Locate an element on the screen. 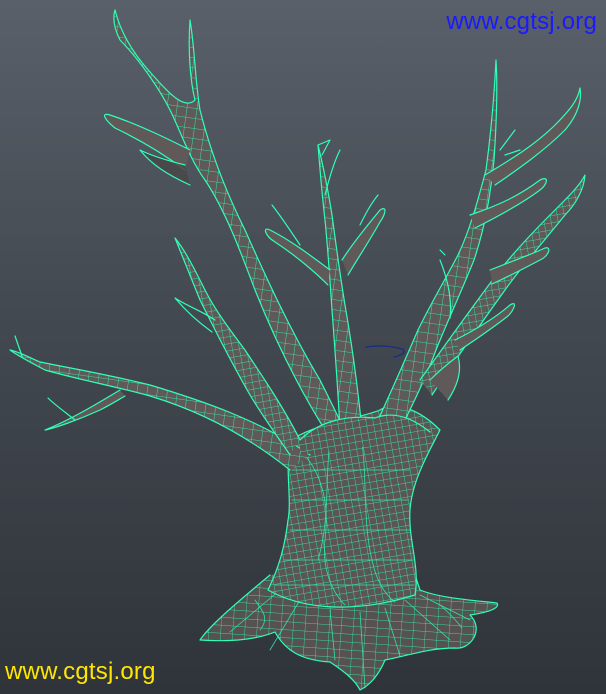 The width and height of the screenshot is (606, 694). watermark-bottom: www.cgtsj.org is located at coordinates (80, 671).